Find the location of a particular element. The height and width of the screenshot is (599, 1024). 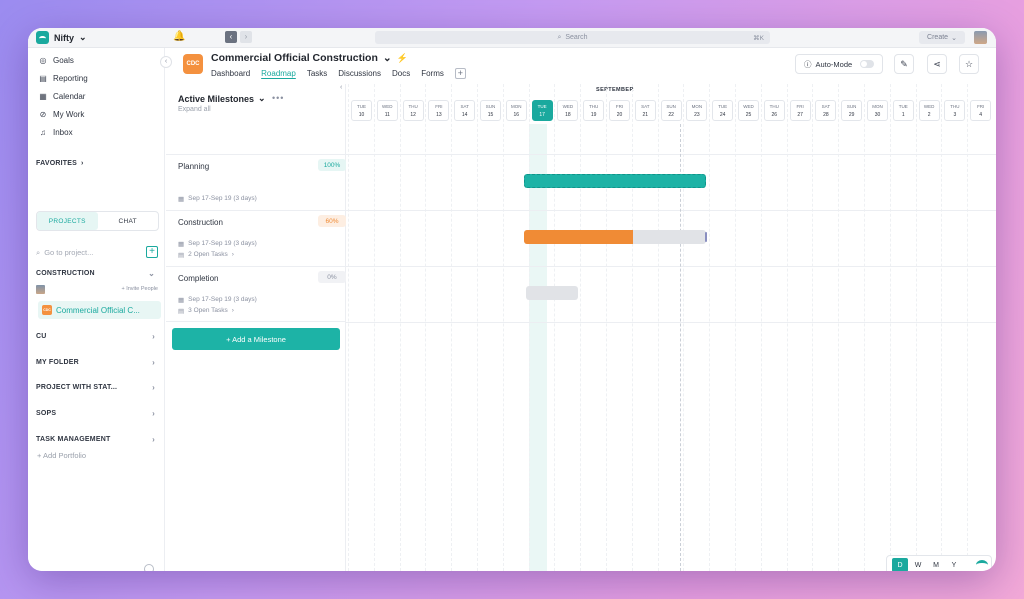

user-avatar is located at coordinates (980, 37).